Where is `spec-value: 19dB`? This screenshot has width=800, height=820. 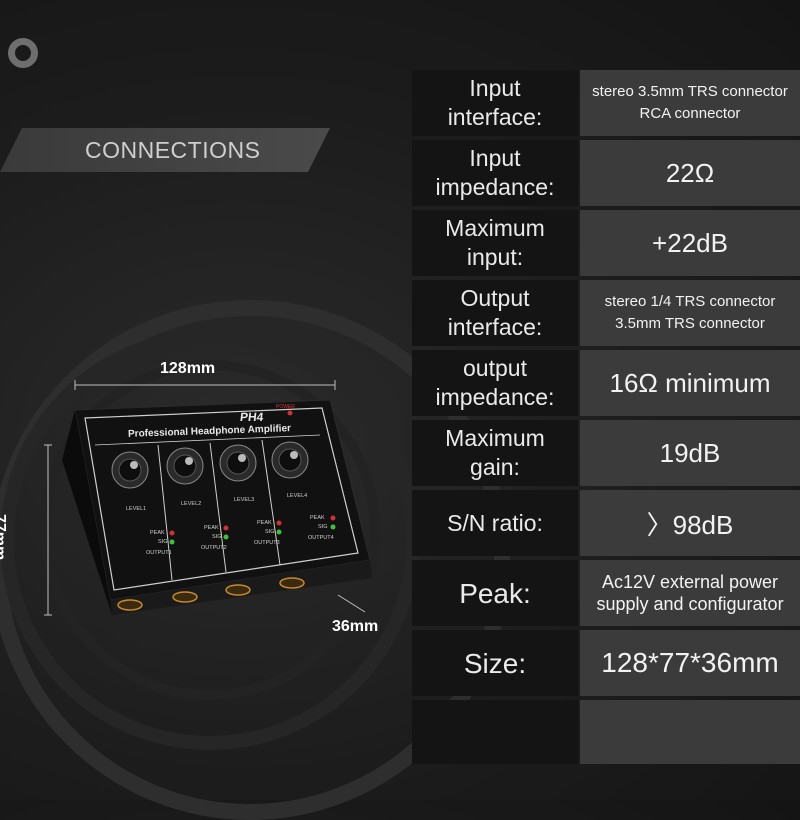
spec-value: 19dB is located at coordinates (690, 453).